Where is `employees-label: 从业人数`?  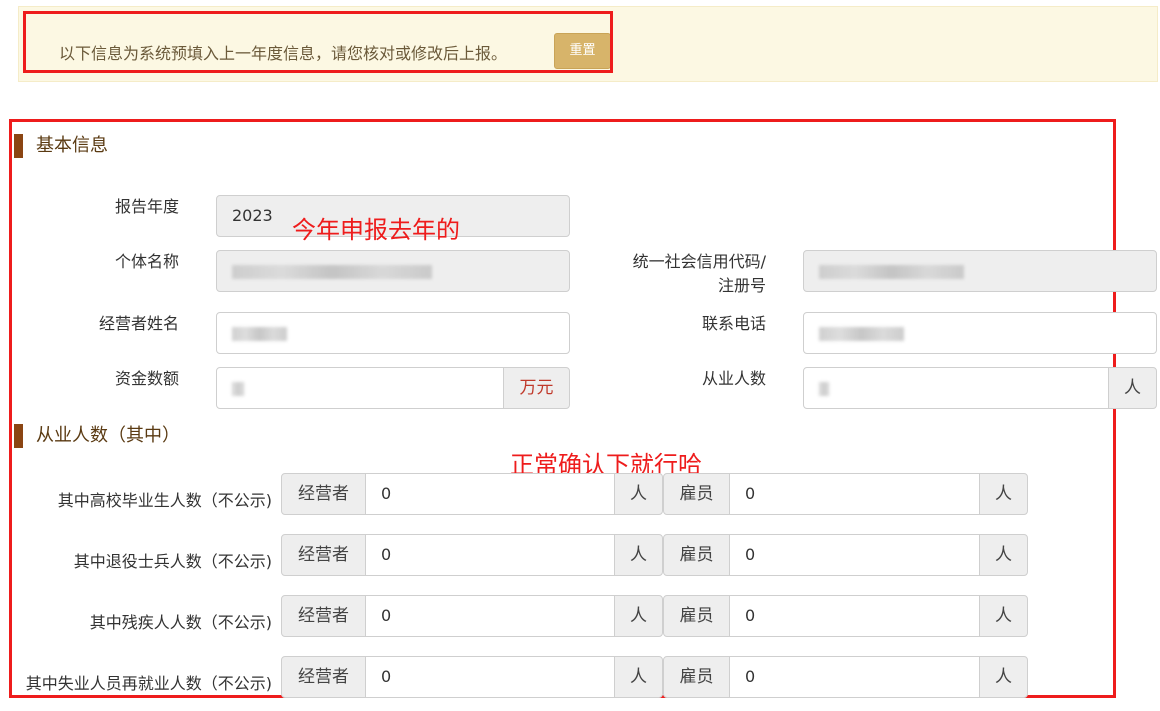
employees-label: 从业人数 is located at coordinates (733, 378).